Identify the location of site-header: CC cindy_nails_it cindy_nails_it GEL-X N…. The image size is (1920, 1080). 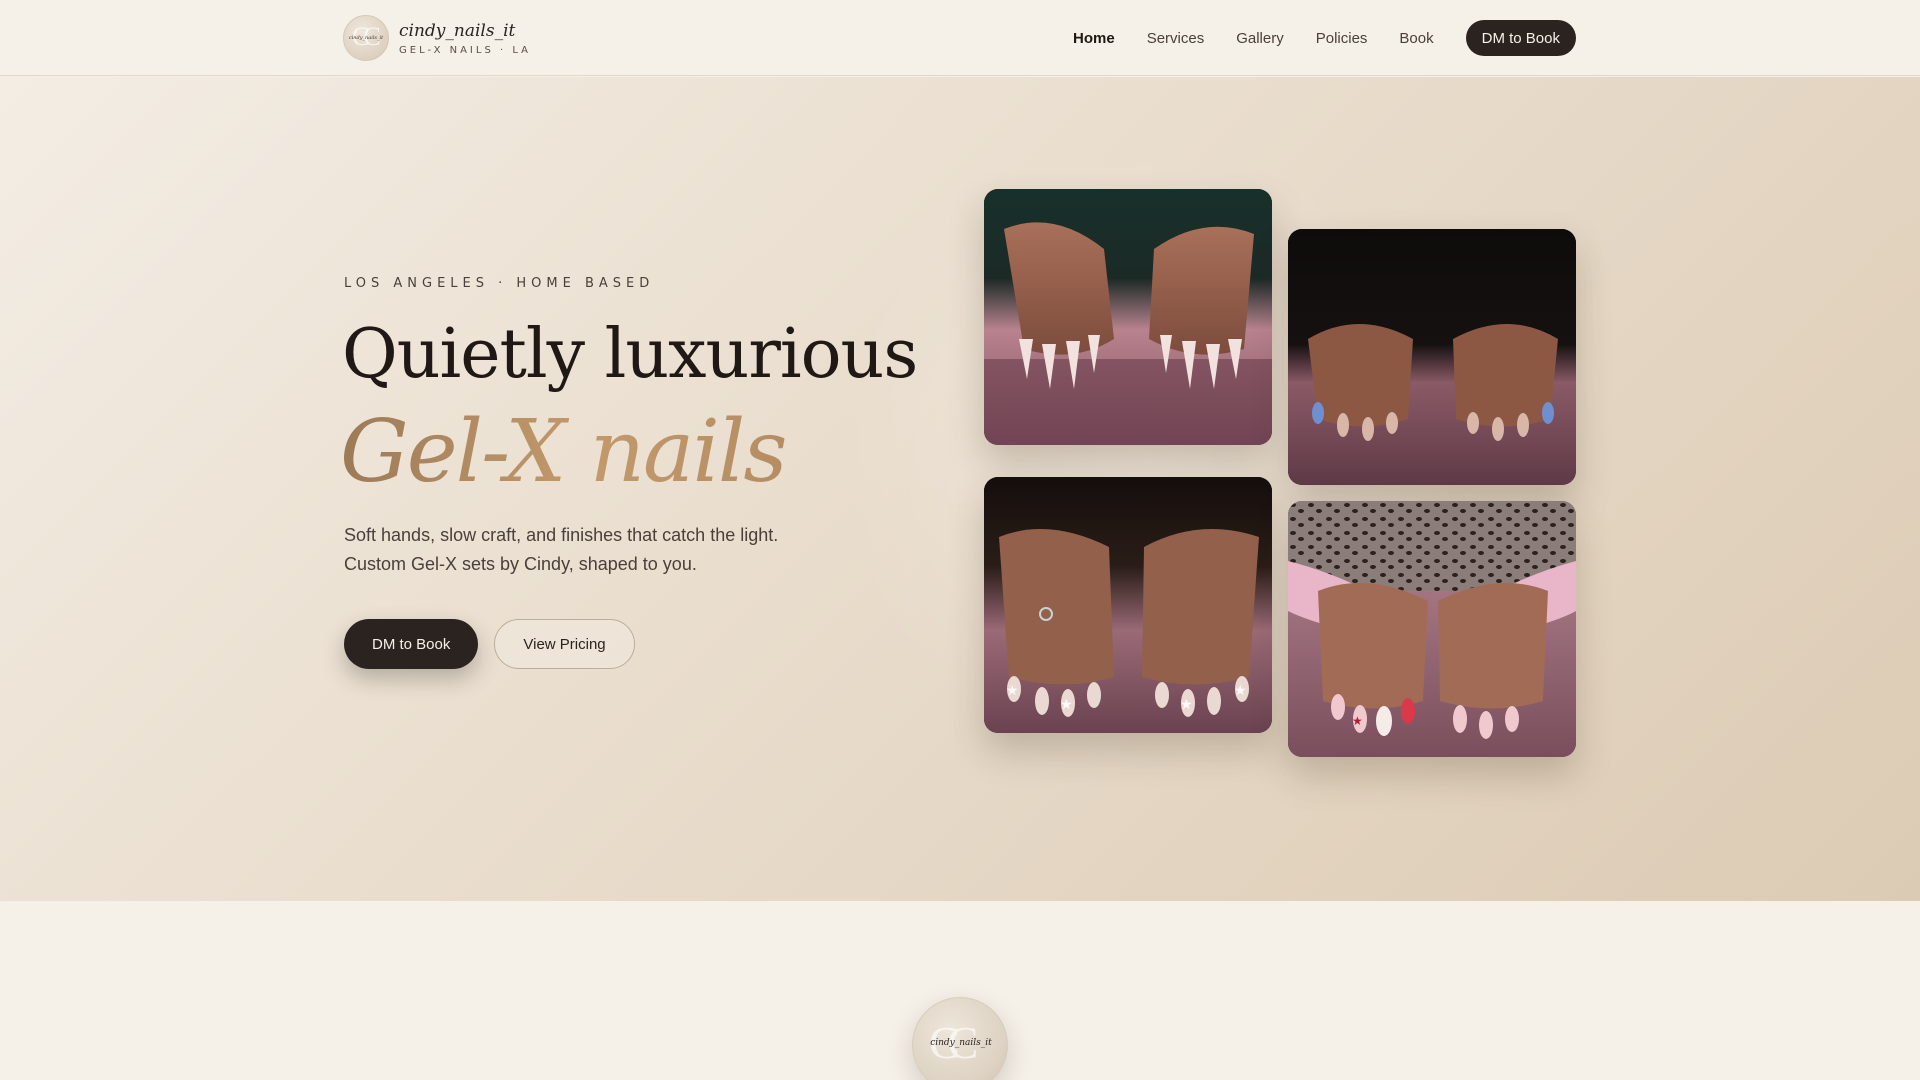
(960, 38).